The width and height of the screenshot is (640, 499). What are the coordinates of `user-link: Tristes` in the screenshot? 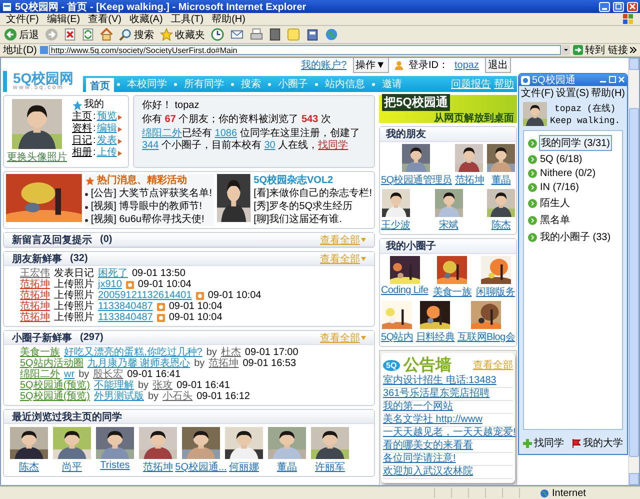 It's located at (115, 465).